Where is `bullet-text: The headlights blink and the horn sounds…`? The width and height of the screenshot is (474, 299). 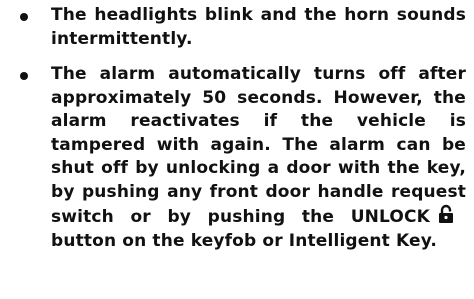
bullet-text: The headlights blink and the horn sounds… is located at coordinates (258, 27).